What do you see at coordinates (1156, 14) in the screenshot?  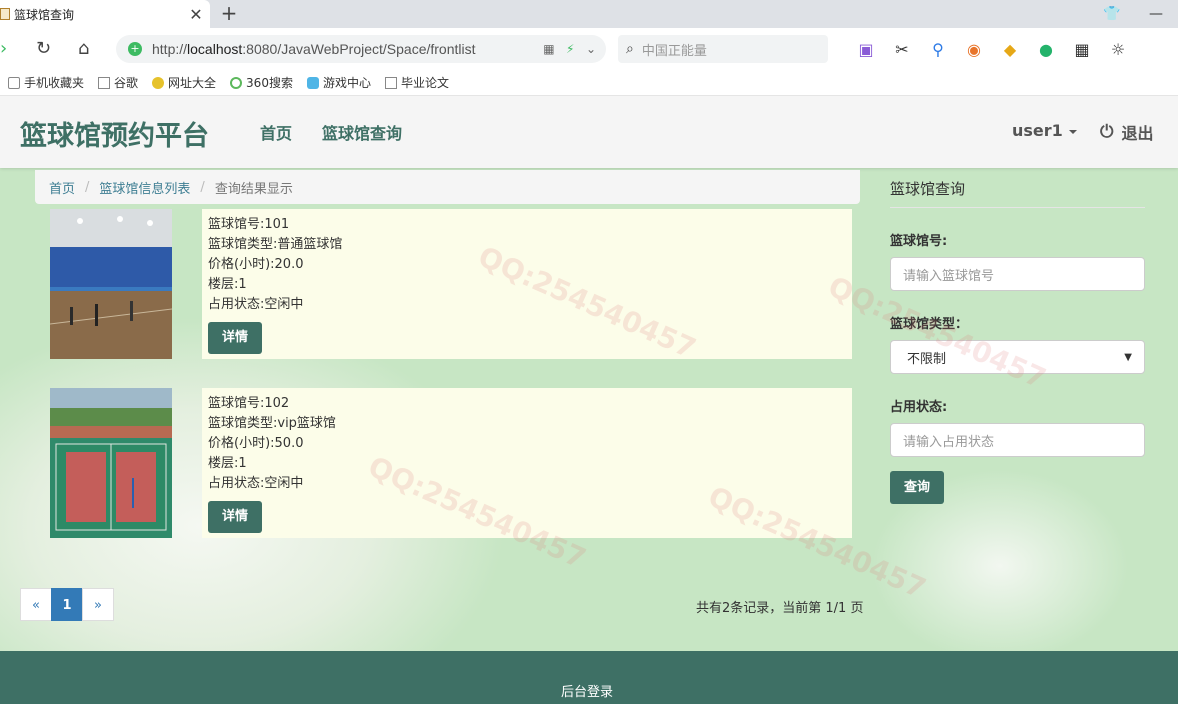 I see `minimize-icon: —` at bounding box center [1156, 14].